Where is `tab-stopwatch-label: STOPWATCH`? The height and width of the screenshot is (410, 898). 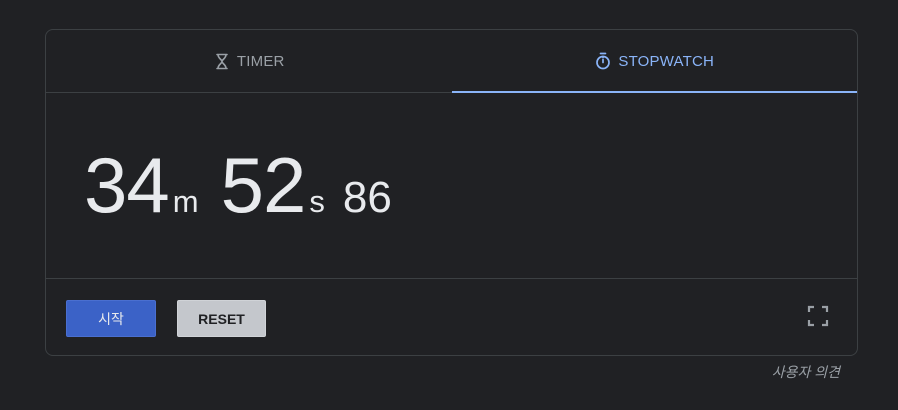
tab-stopwatch-label: STOPWATCH is located at coordinates (666, 61).